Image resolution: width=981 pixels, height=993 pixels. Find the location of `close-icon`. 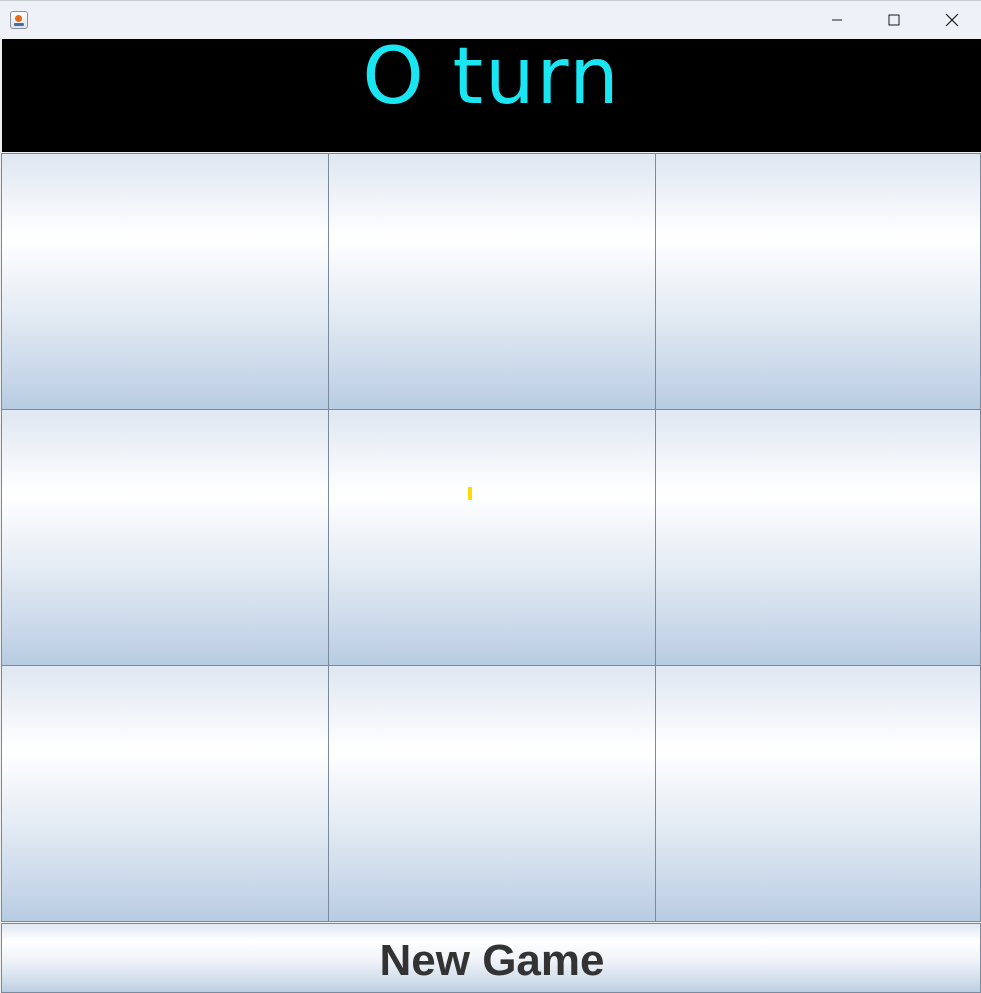

close-icon is located at coordinates (952, 20).